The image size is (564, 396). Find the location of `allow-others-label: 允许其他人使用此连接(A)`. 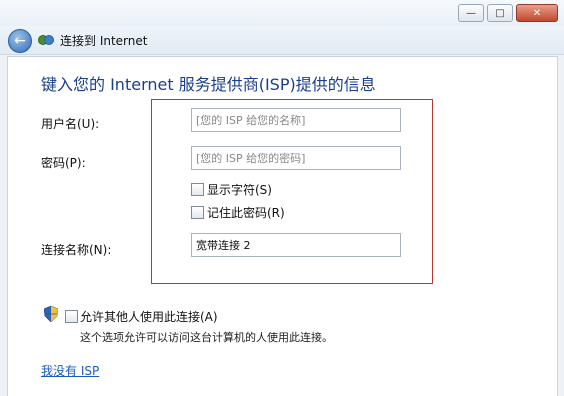

allow-others-label: 允许其他人使用此连接(A) is located at coordinates (149, 317).